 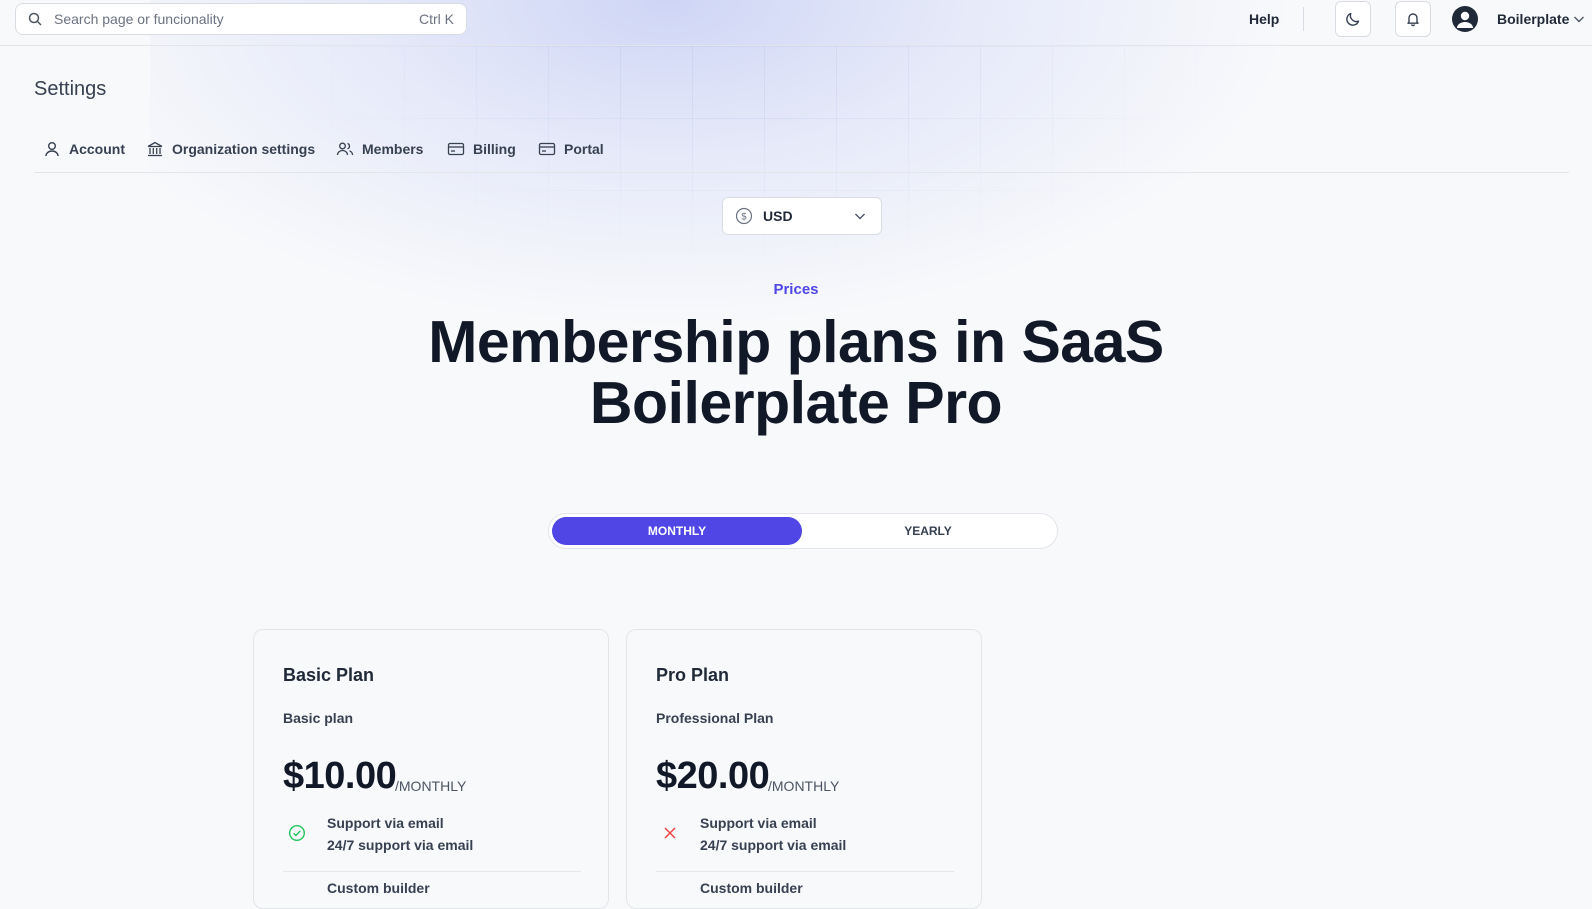 I want to click on user-icon, so click(x=52, y=149).